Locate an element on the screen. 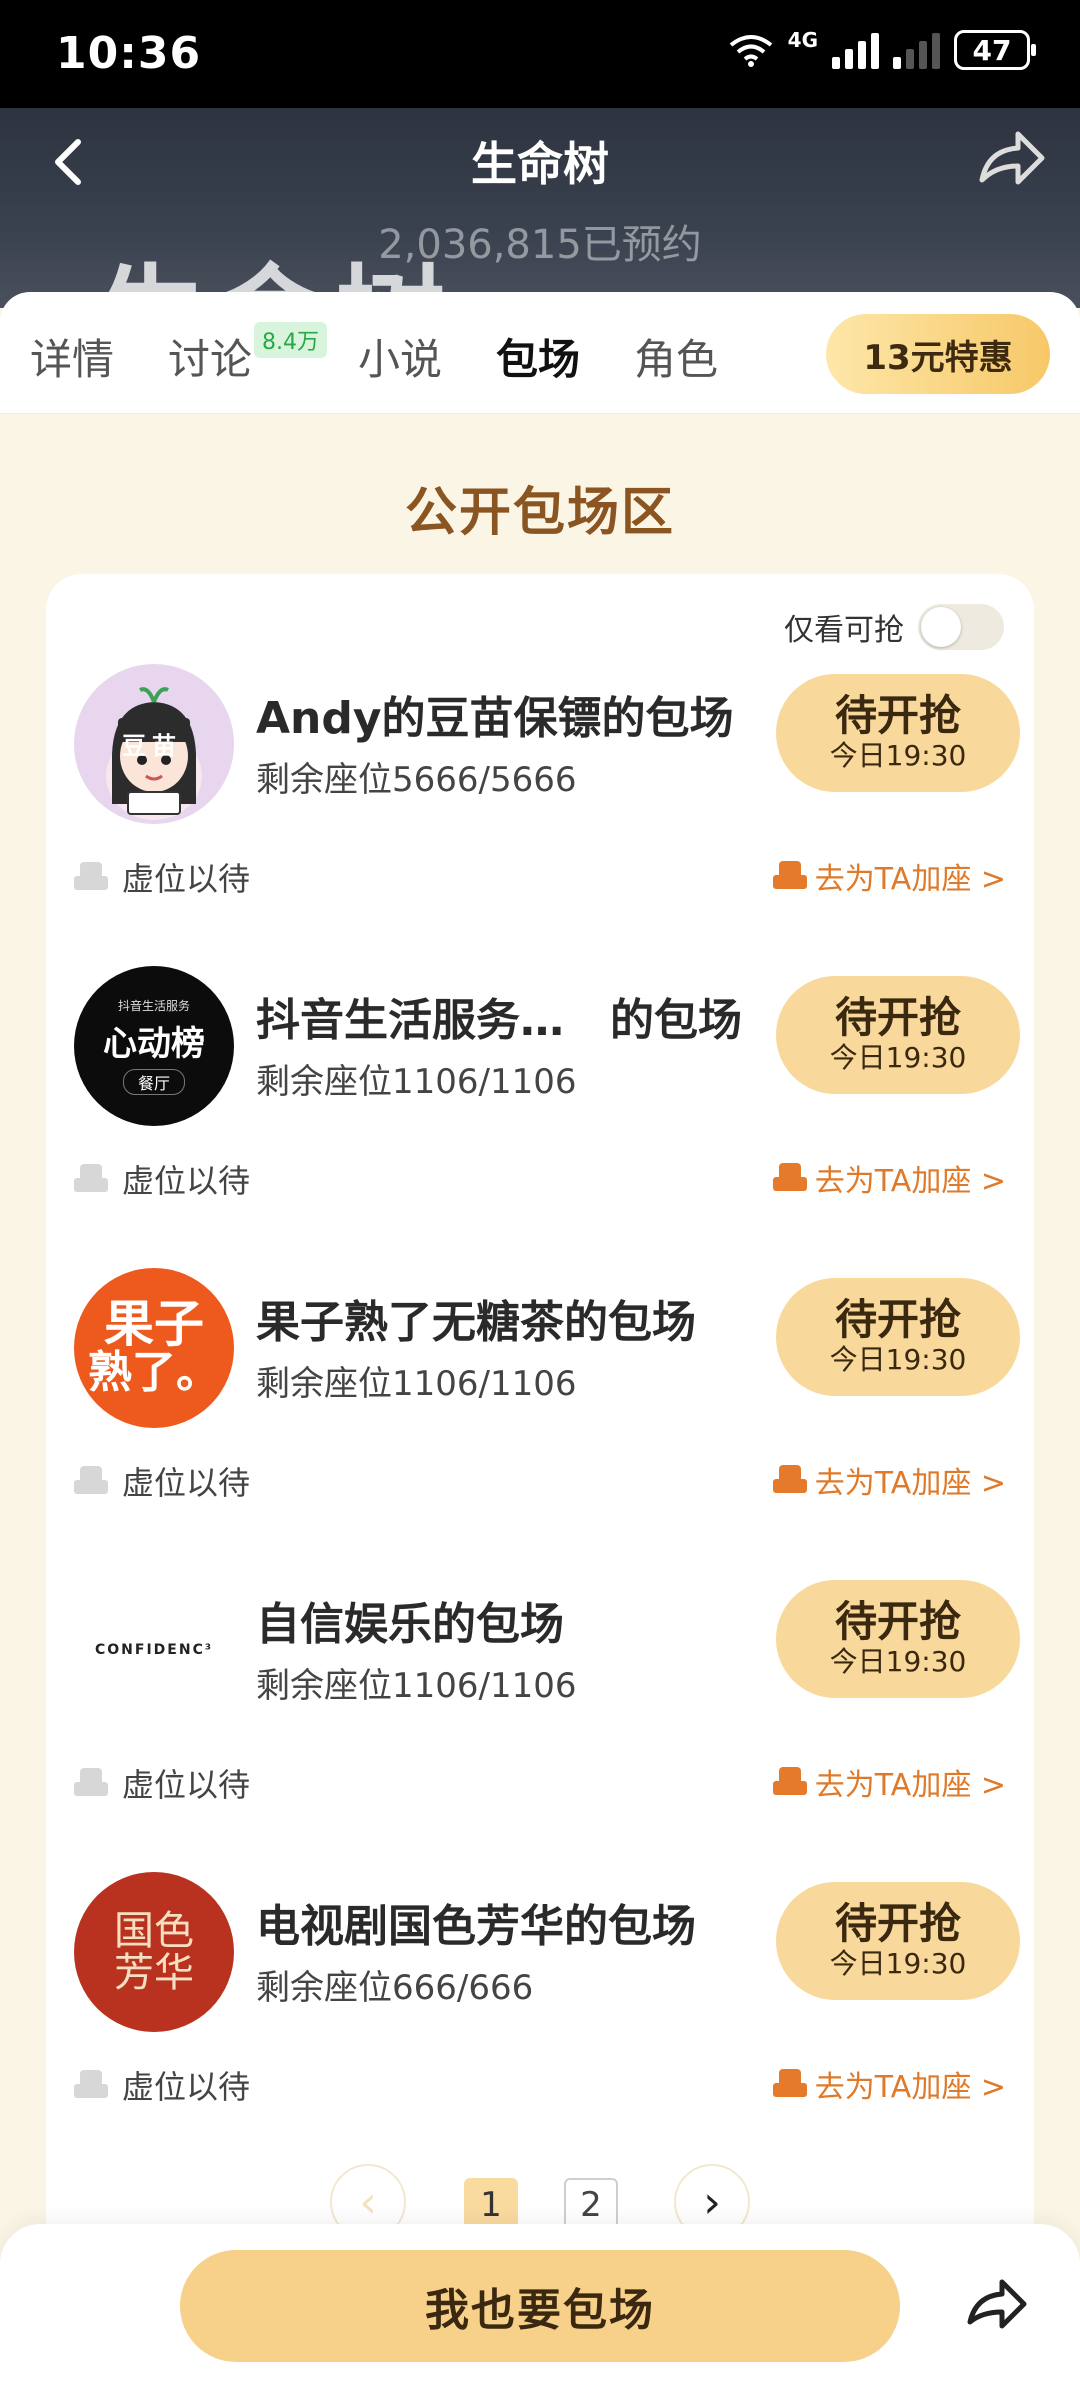 The width and height of the screenshot is (1080, 2388). screening-title: 自信娱乐的包场 is located at coordinates (410, 1624).